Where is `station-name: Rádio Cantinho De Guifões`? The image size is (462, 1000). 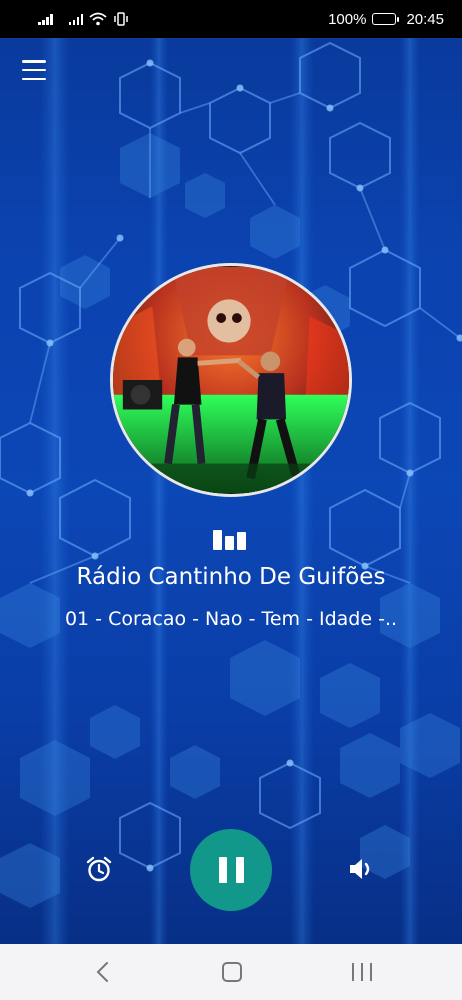 station-name: Rádio Cantinho De Guifões is located at coordinates (231, 577).